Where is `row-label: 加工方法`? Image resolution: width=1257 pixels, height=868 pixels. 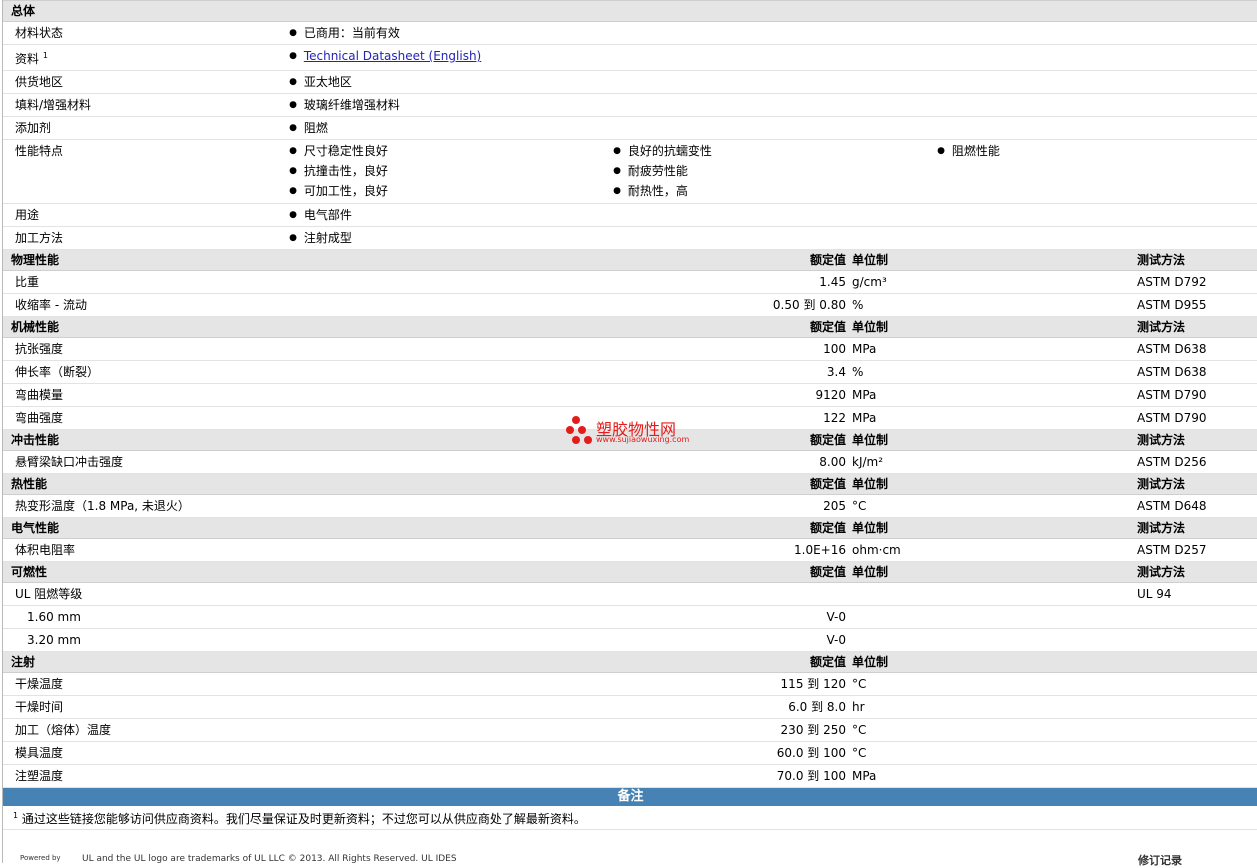
row-label: 加工方法 is located at coordinates (144, 238).